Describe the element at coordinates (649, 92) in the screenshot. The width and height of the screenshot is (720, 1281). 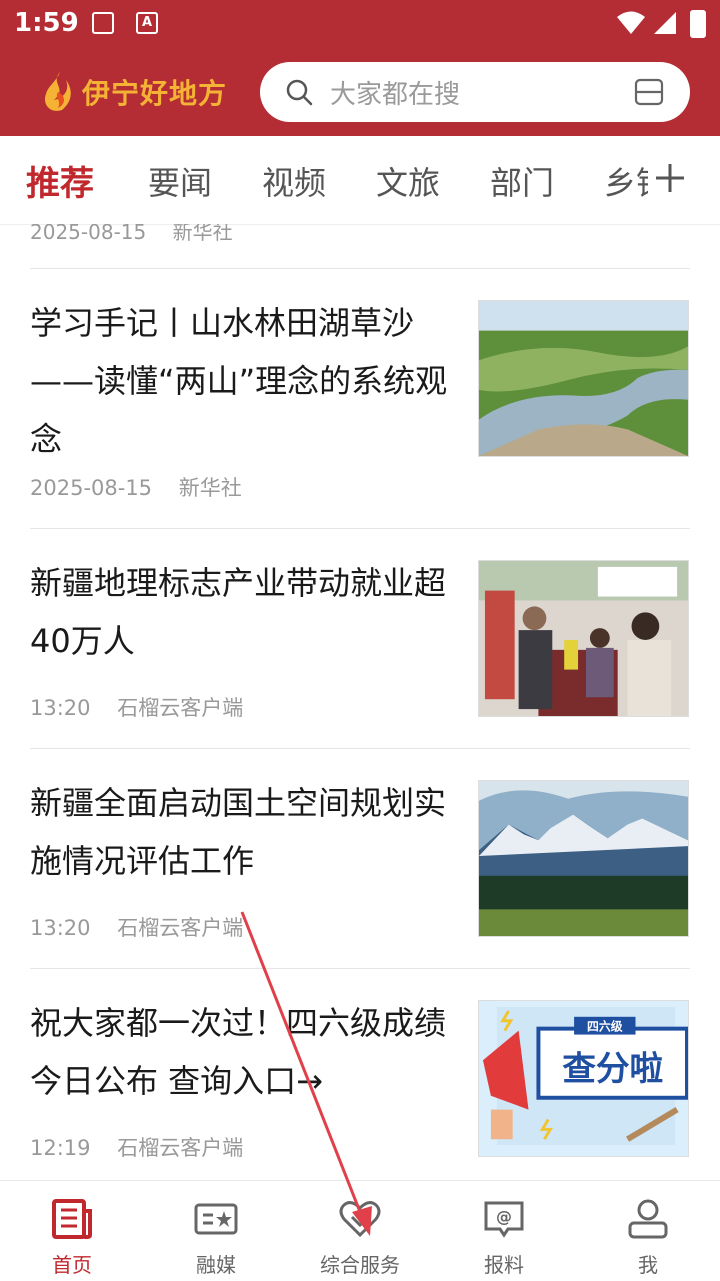
I see `scan-icon` at that location.